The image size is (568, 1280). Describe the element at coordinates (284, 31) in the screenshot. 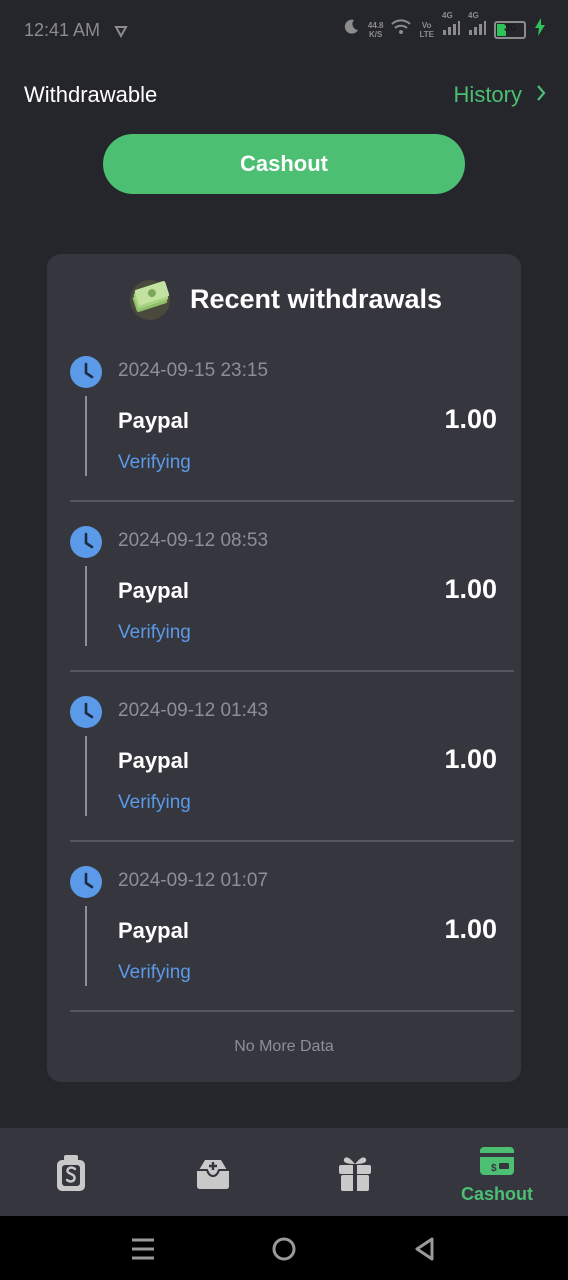

I see `status-bar: 12:41 AM 44.8 K/S Vo LTE 4G 4G 30` at that location.